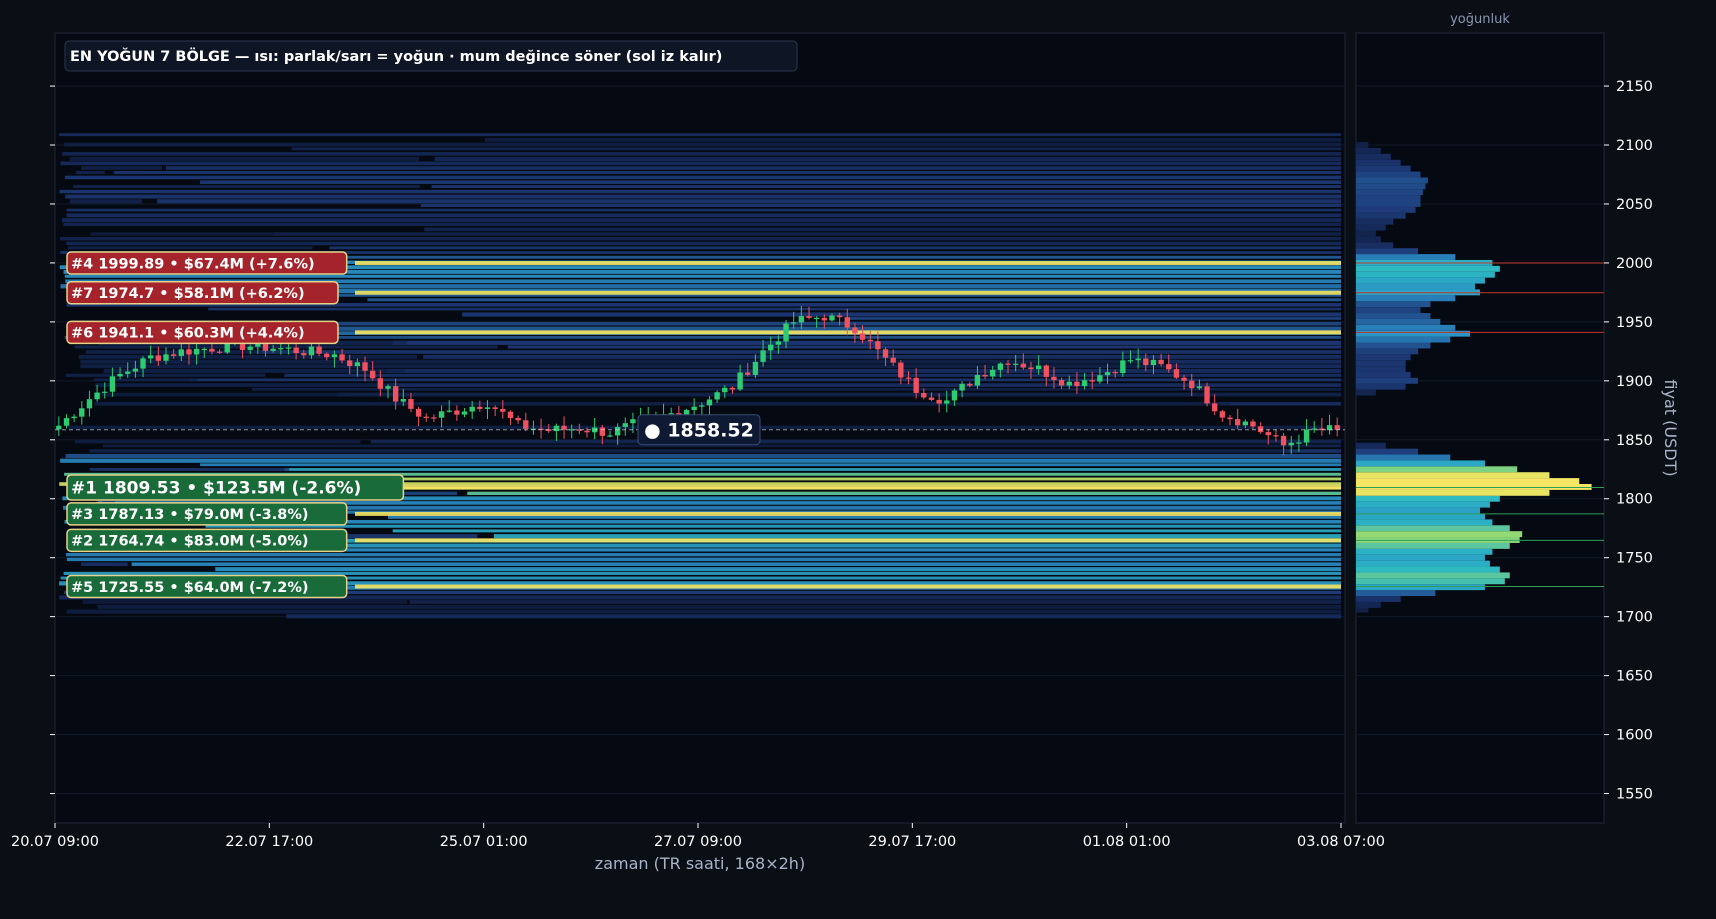 Image resolution: width=1716 pixels, height=919 pixels. What do you see at coordinates (1634, 323) in the screenshot?
I see `y-tick-label: 1950` at bounding box center [1634, 323].